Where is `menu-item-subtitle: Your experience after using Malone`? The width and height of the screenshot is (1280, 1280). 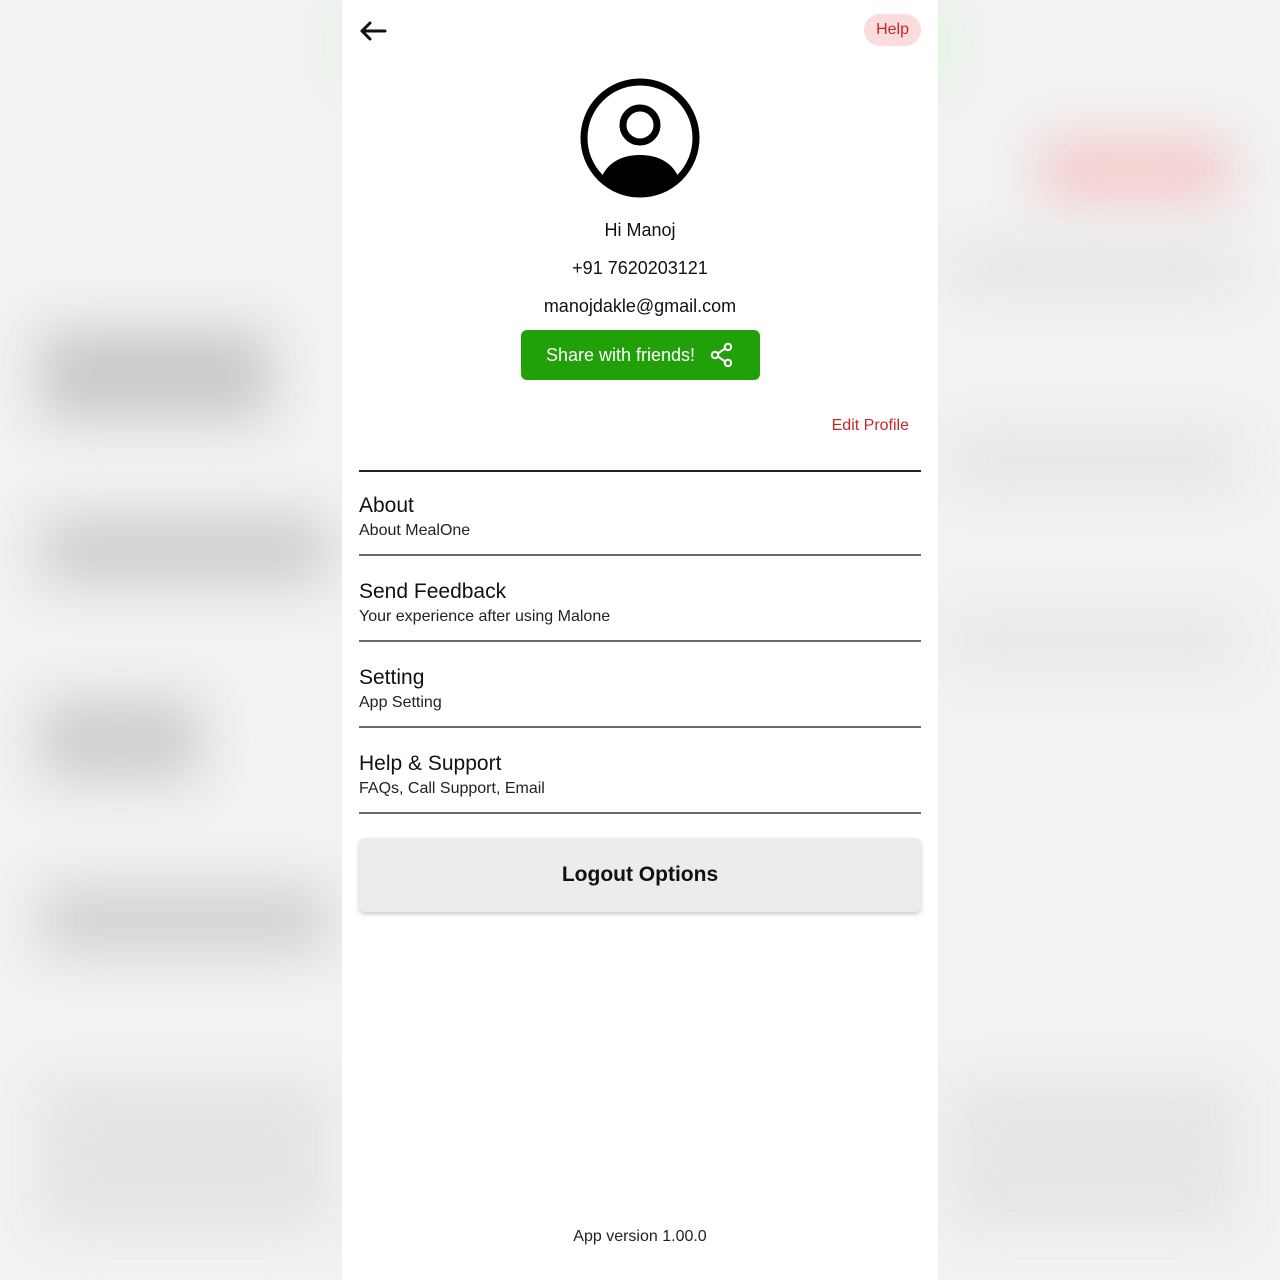 menu-item-subtitle: Your experience after using Malone is located at coordinates (485, 616).